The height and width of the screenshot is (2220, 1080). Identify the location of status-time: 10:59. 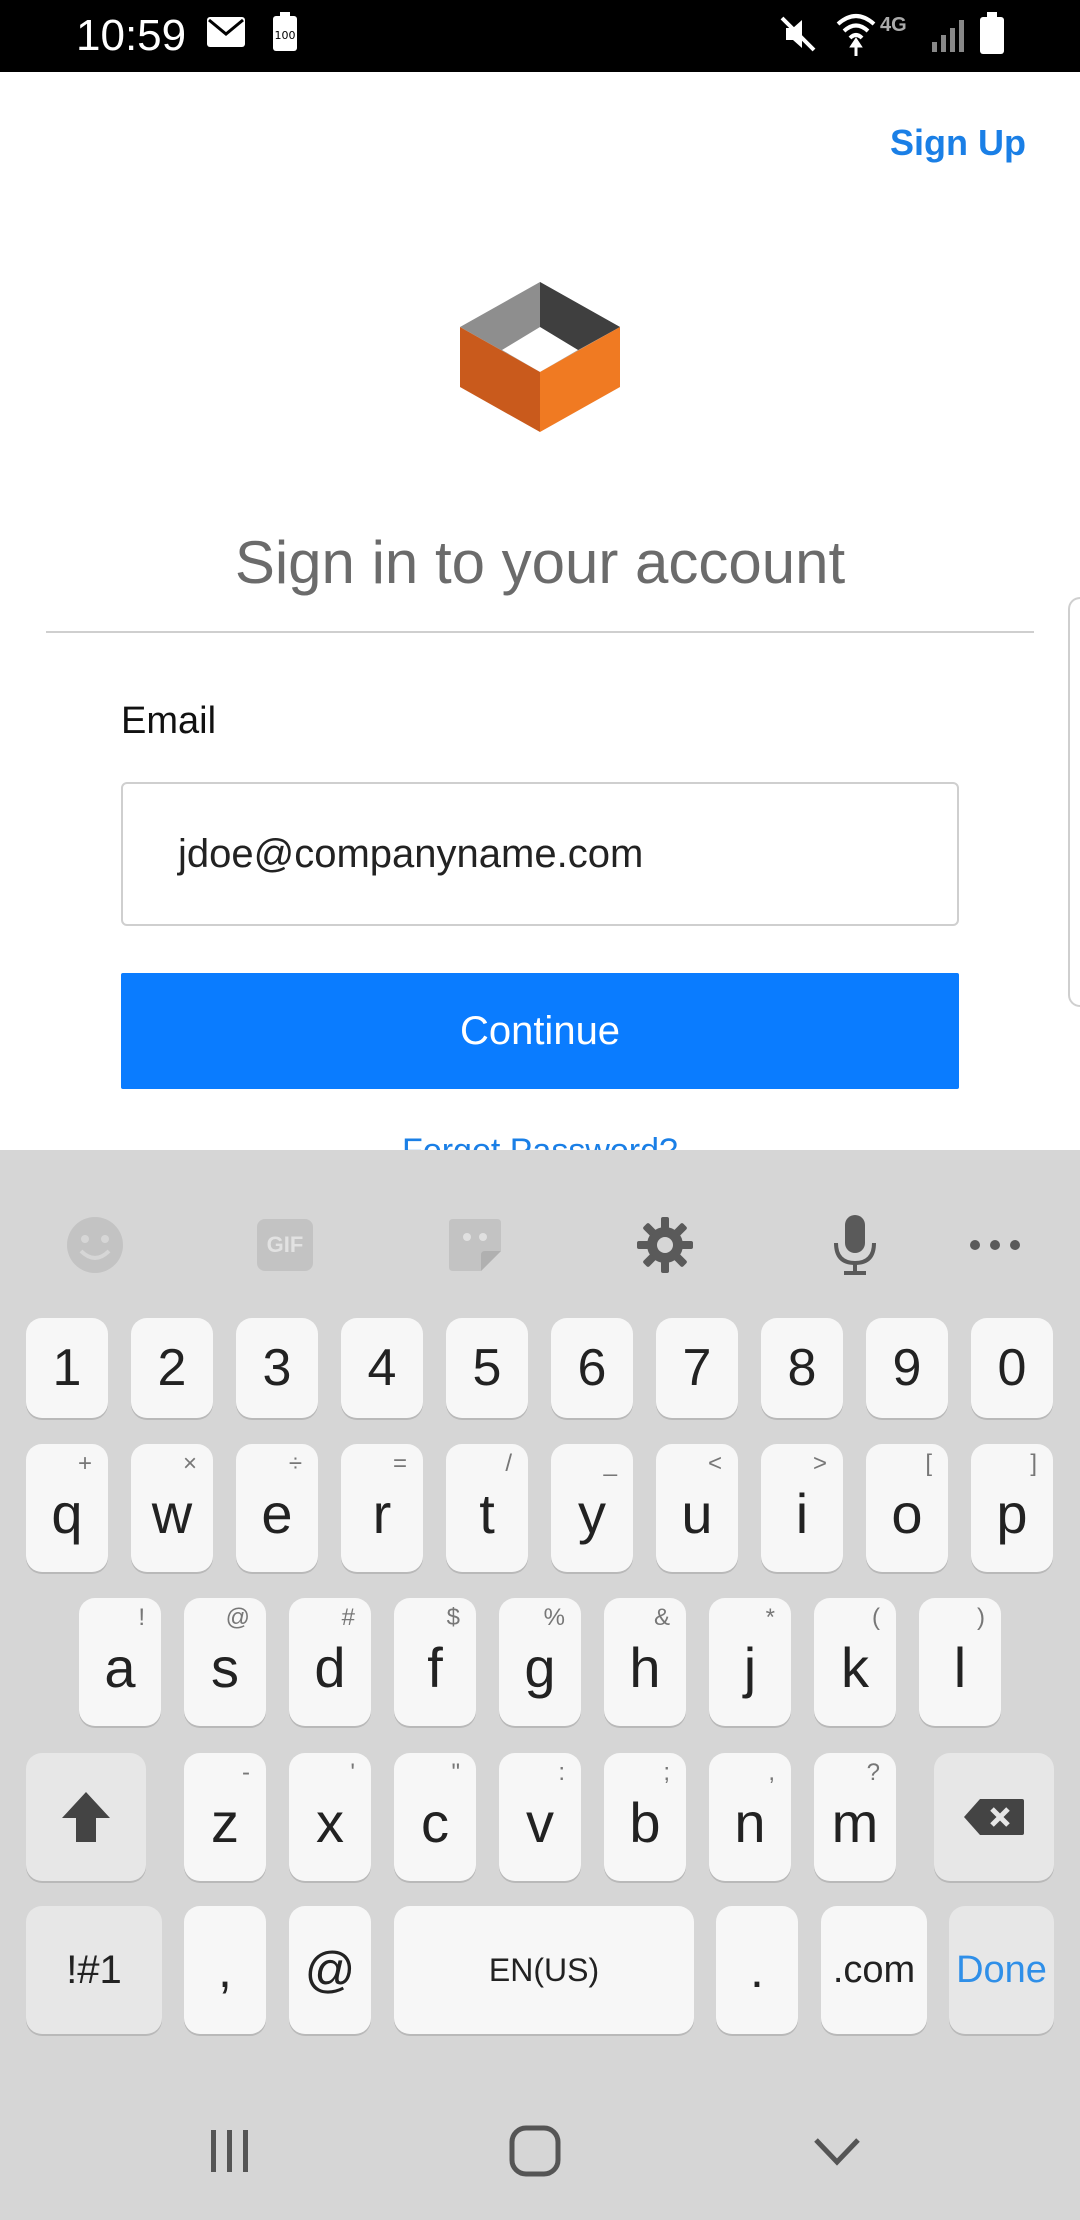
(131, 35).